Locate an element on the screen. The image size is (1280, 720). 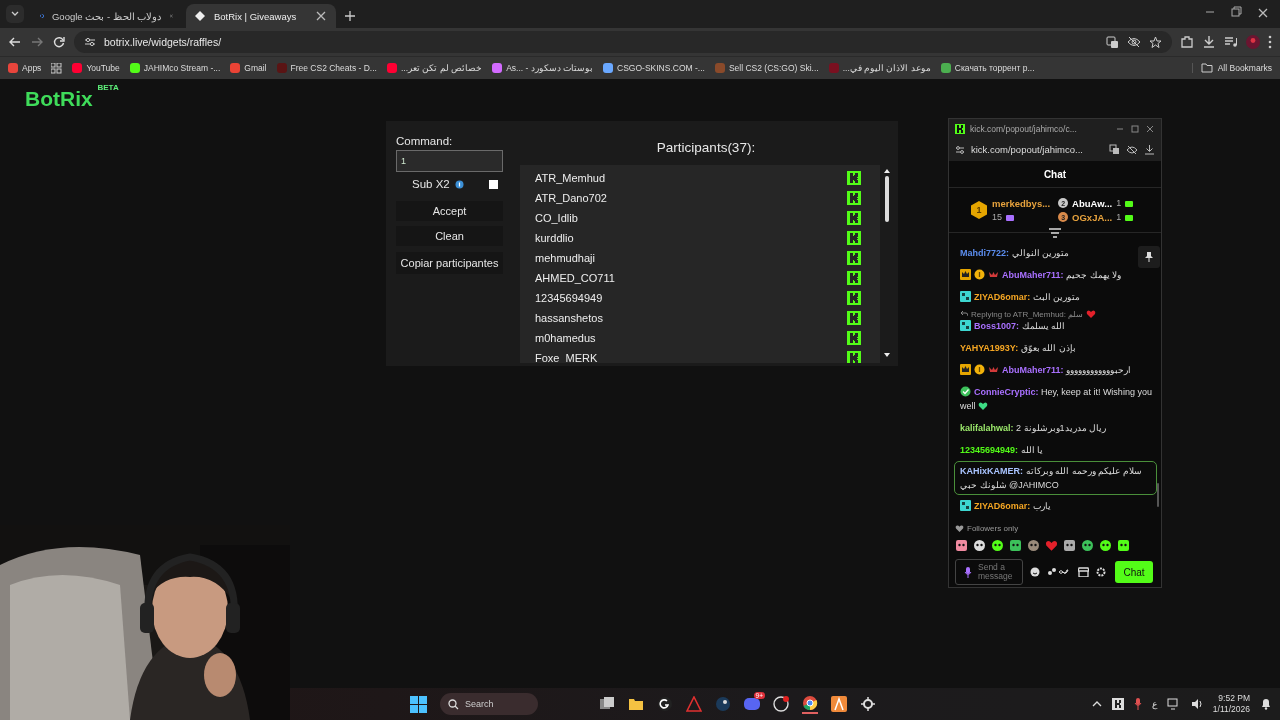
wings-badge-icon is located at coordinates (993, 369).